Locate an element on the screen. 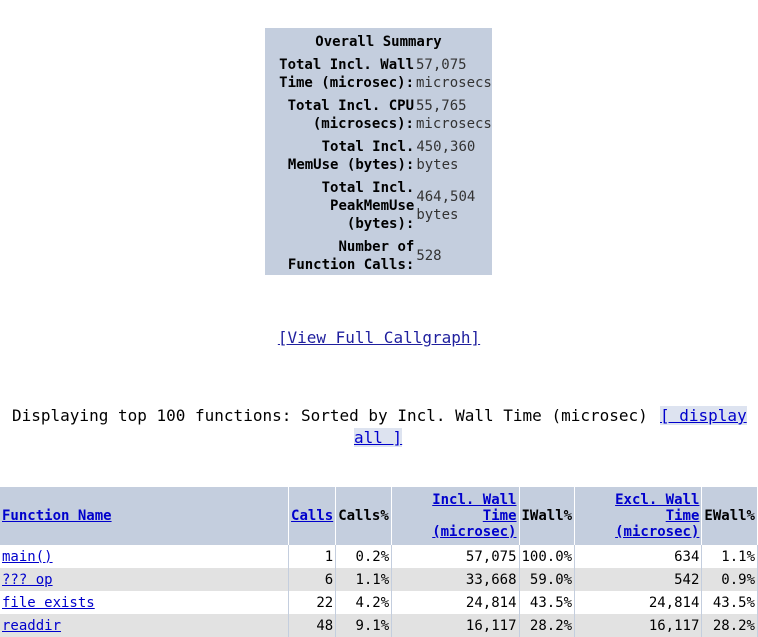  excl-wall-cell: 542 is located at coordinates (638, 579).